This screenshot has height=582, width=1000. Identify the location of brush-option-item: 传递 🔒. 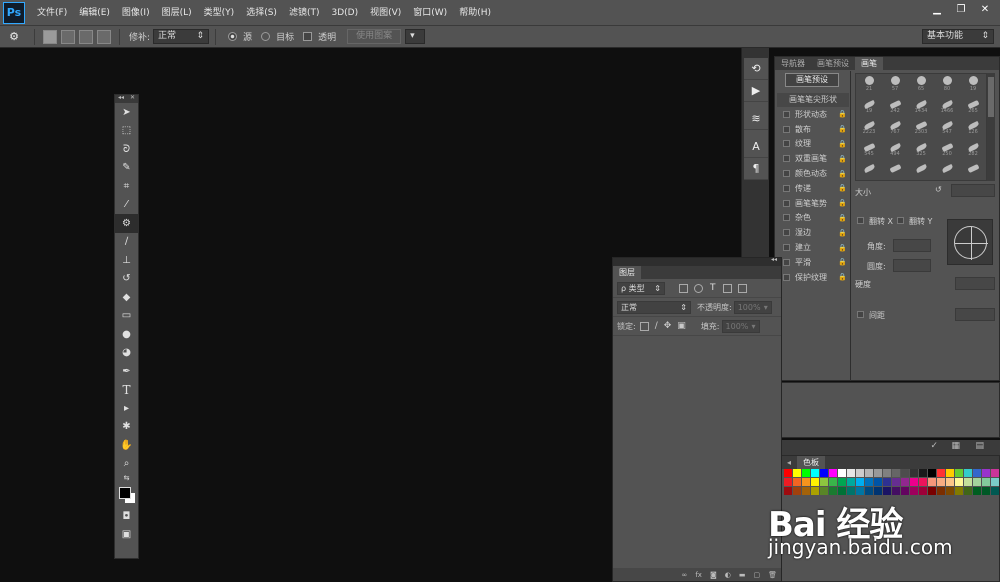
(813, 188).